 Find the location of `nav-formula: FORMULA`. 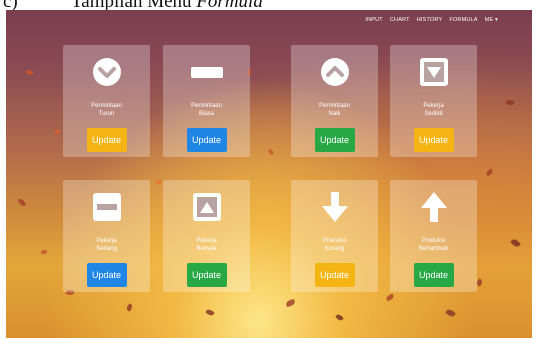

nav-formula: FORMULA is located at coordinates (463, 20).